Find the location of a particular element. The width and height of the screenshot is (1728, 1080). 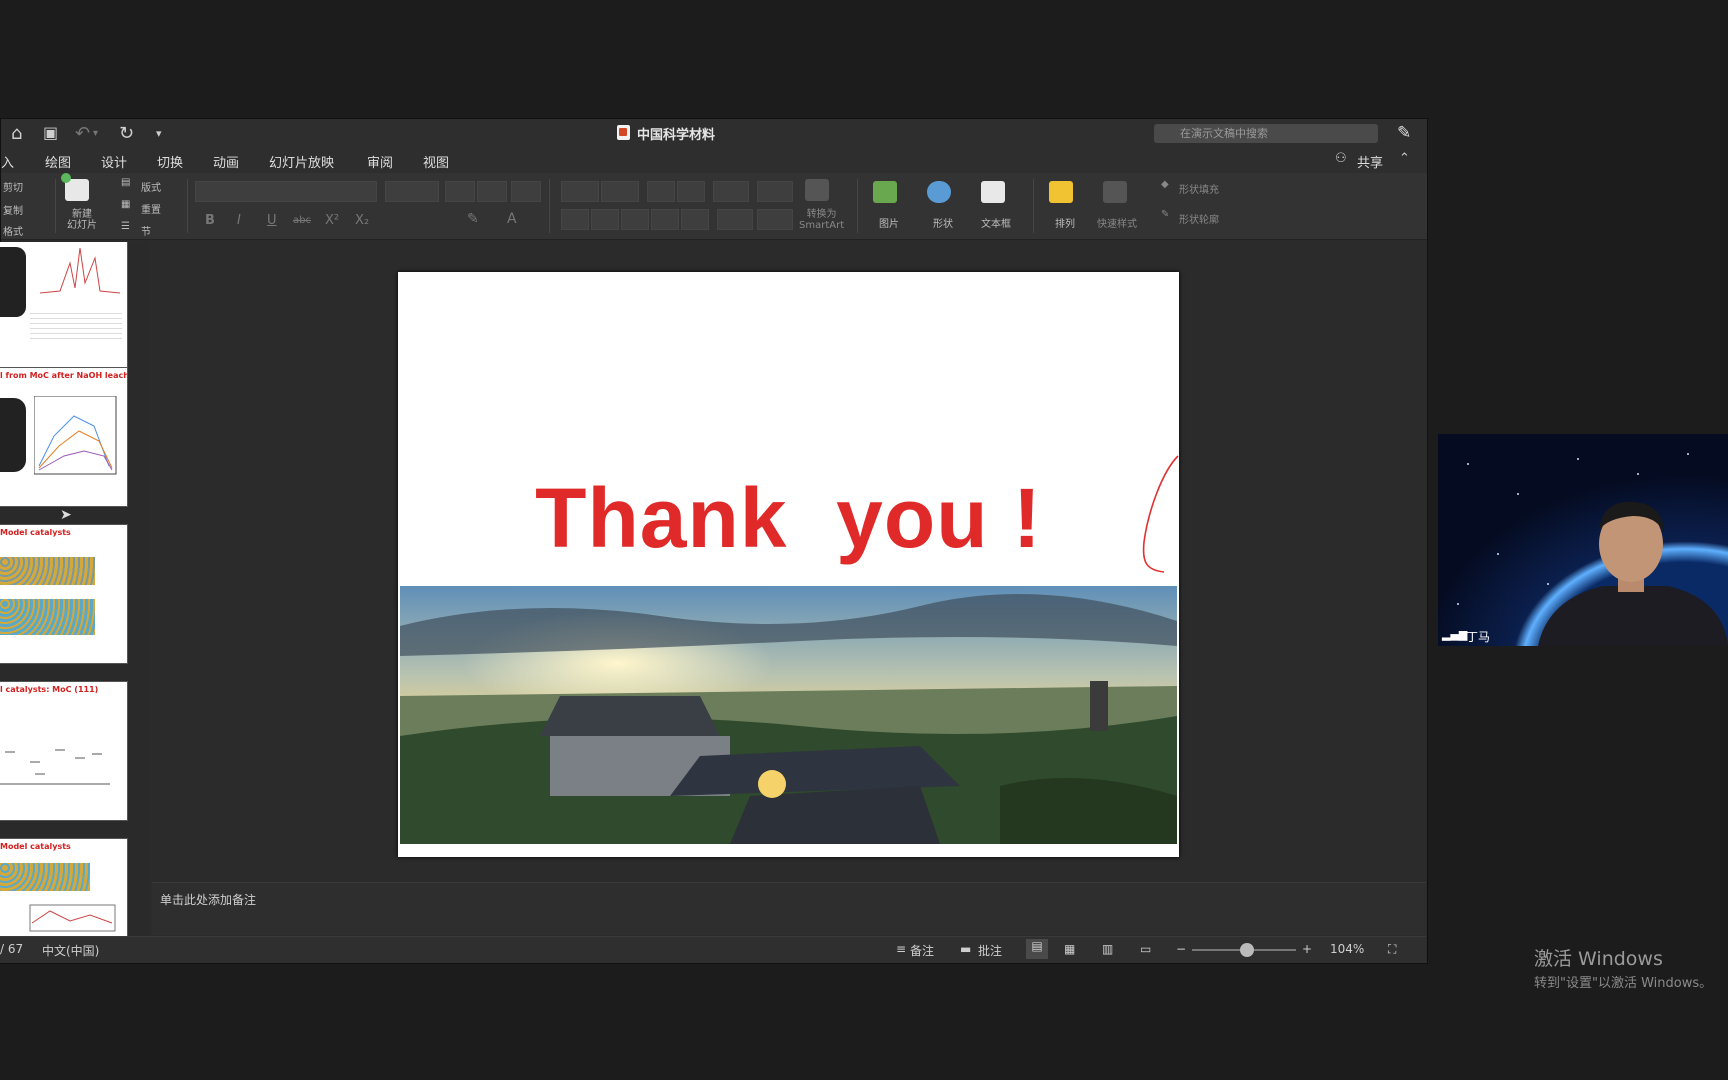

section-button: 节 is located at coordinates (146, 230).